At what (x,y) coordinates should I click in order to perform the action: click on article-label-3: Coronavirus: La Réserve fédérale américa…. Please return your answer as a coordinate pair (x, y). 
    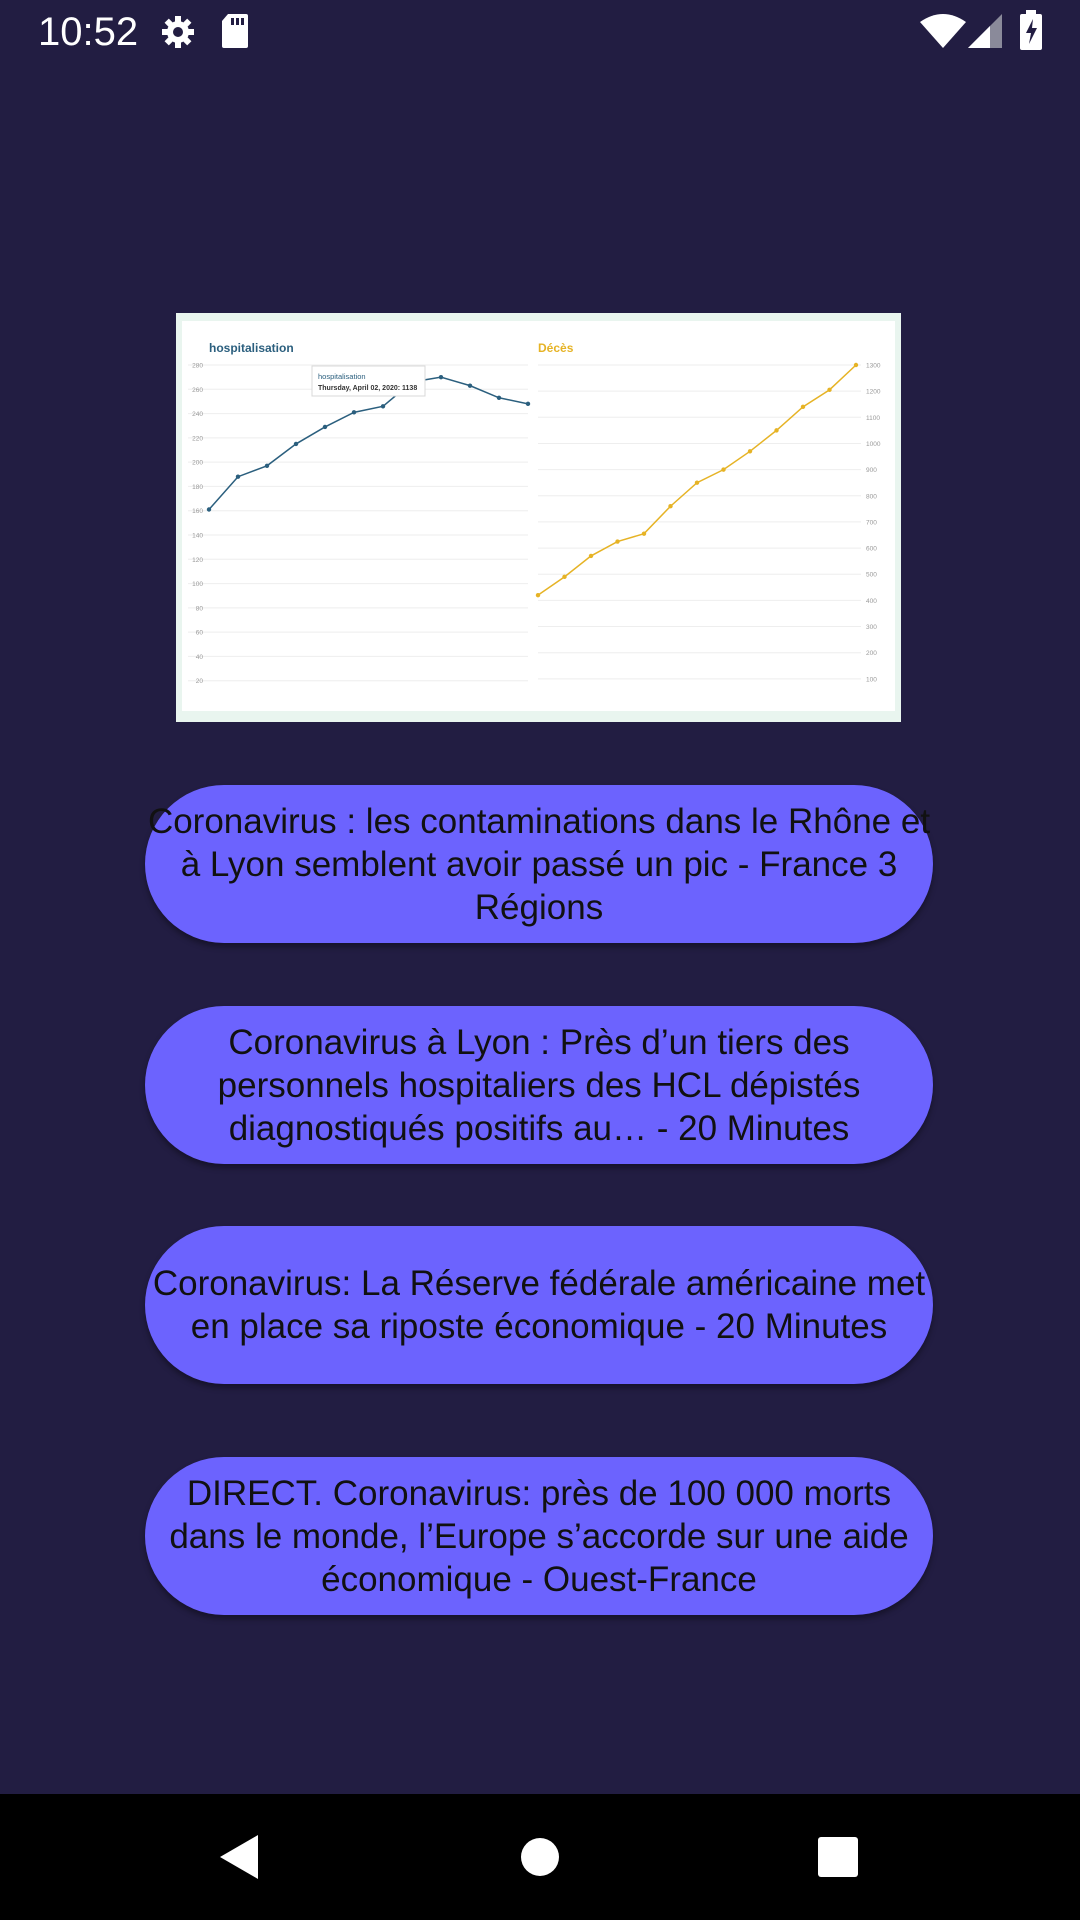
    Looking at the image, I should click on (539, 1305).